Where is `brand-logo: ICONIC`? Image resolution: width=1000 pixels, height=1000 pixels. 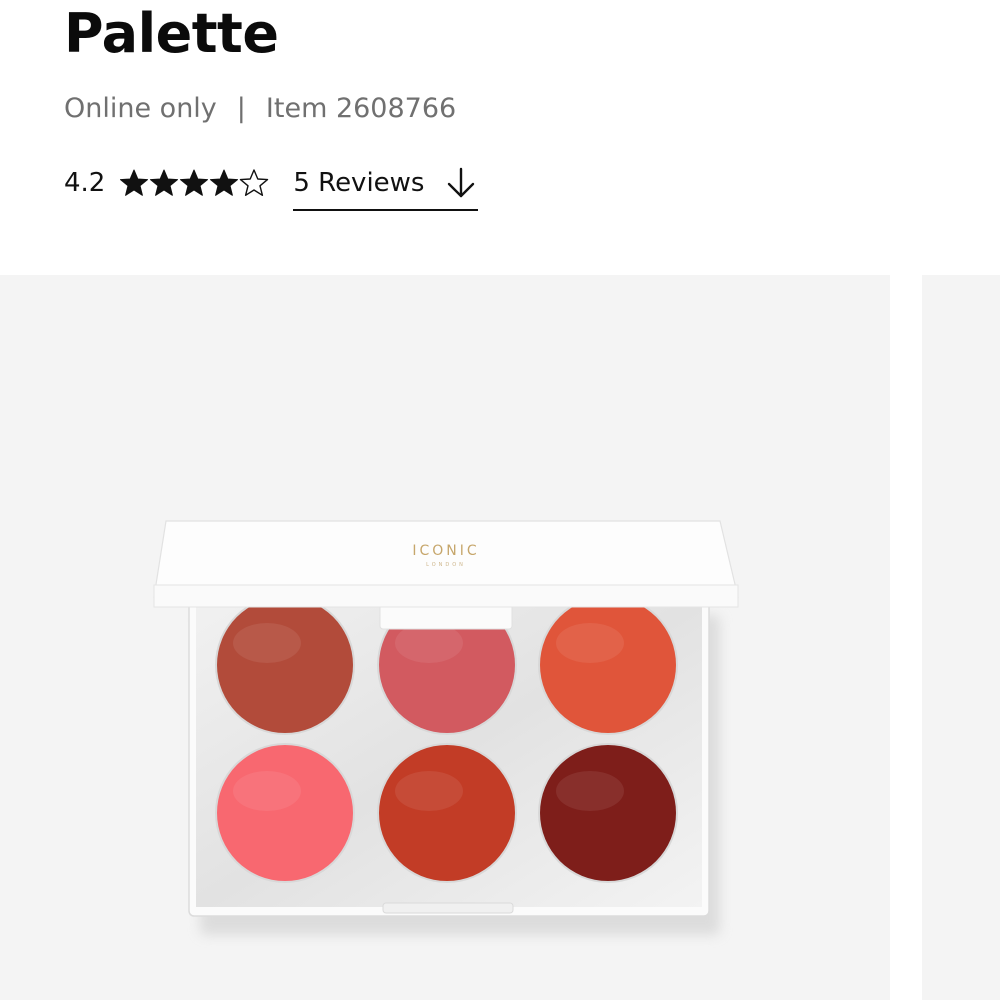 brand-logo: ICONIC is located at coordinates (445, 551).